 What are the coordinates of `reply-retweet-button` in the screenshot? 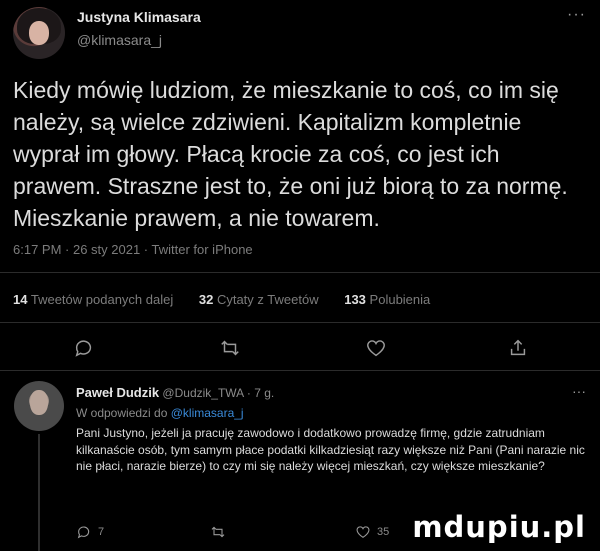 It's located at (218, 532).